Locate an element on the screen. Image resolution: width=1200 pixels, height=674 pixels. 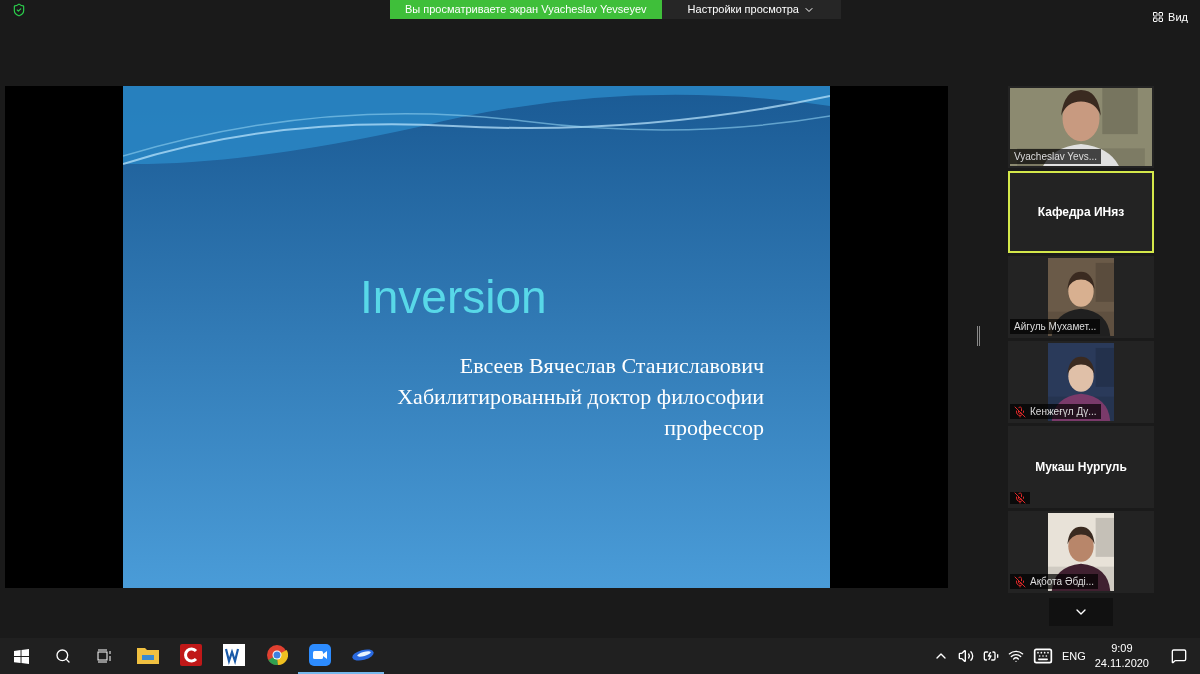
speaker-icon is located at coordinates (965, 656).